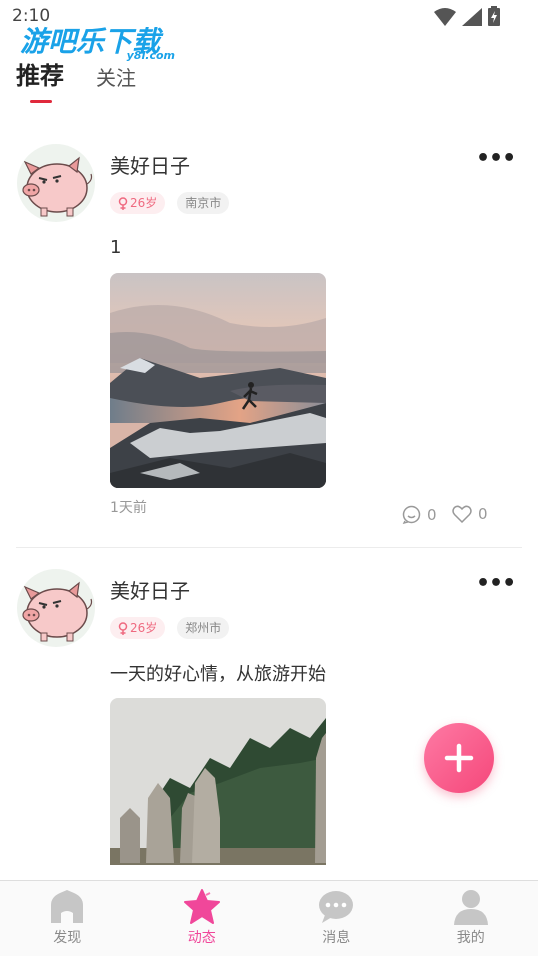  I want to click on nav-messages-label: 消息, so click(336, 938).